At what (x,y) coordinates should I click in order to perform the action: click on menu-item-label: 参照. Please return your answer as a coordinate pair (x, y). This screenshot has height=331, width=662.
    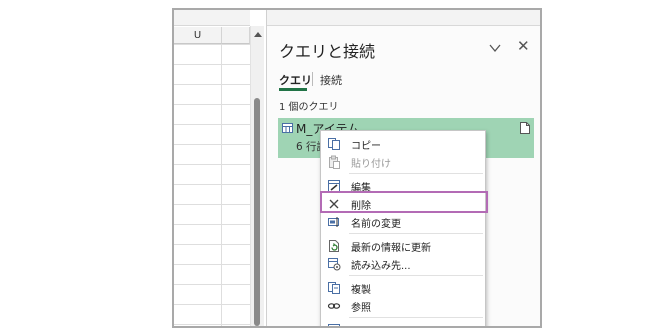
    Looking at the image, I should click on (361, 308).